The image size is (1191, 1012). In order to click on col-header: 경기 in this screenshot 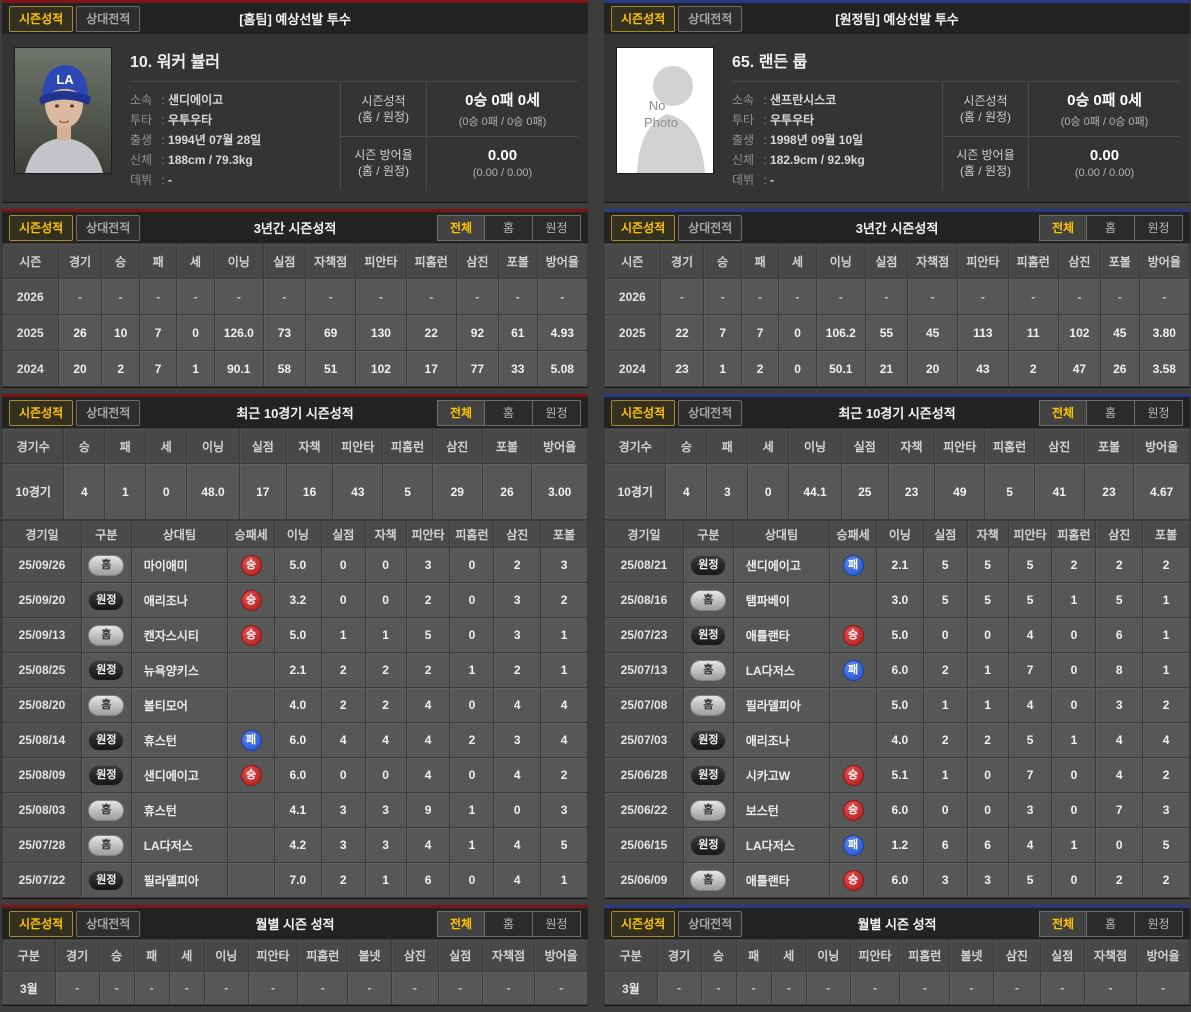, I will do `click(80, 261)`.